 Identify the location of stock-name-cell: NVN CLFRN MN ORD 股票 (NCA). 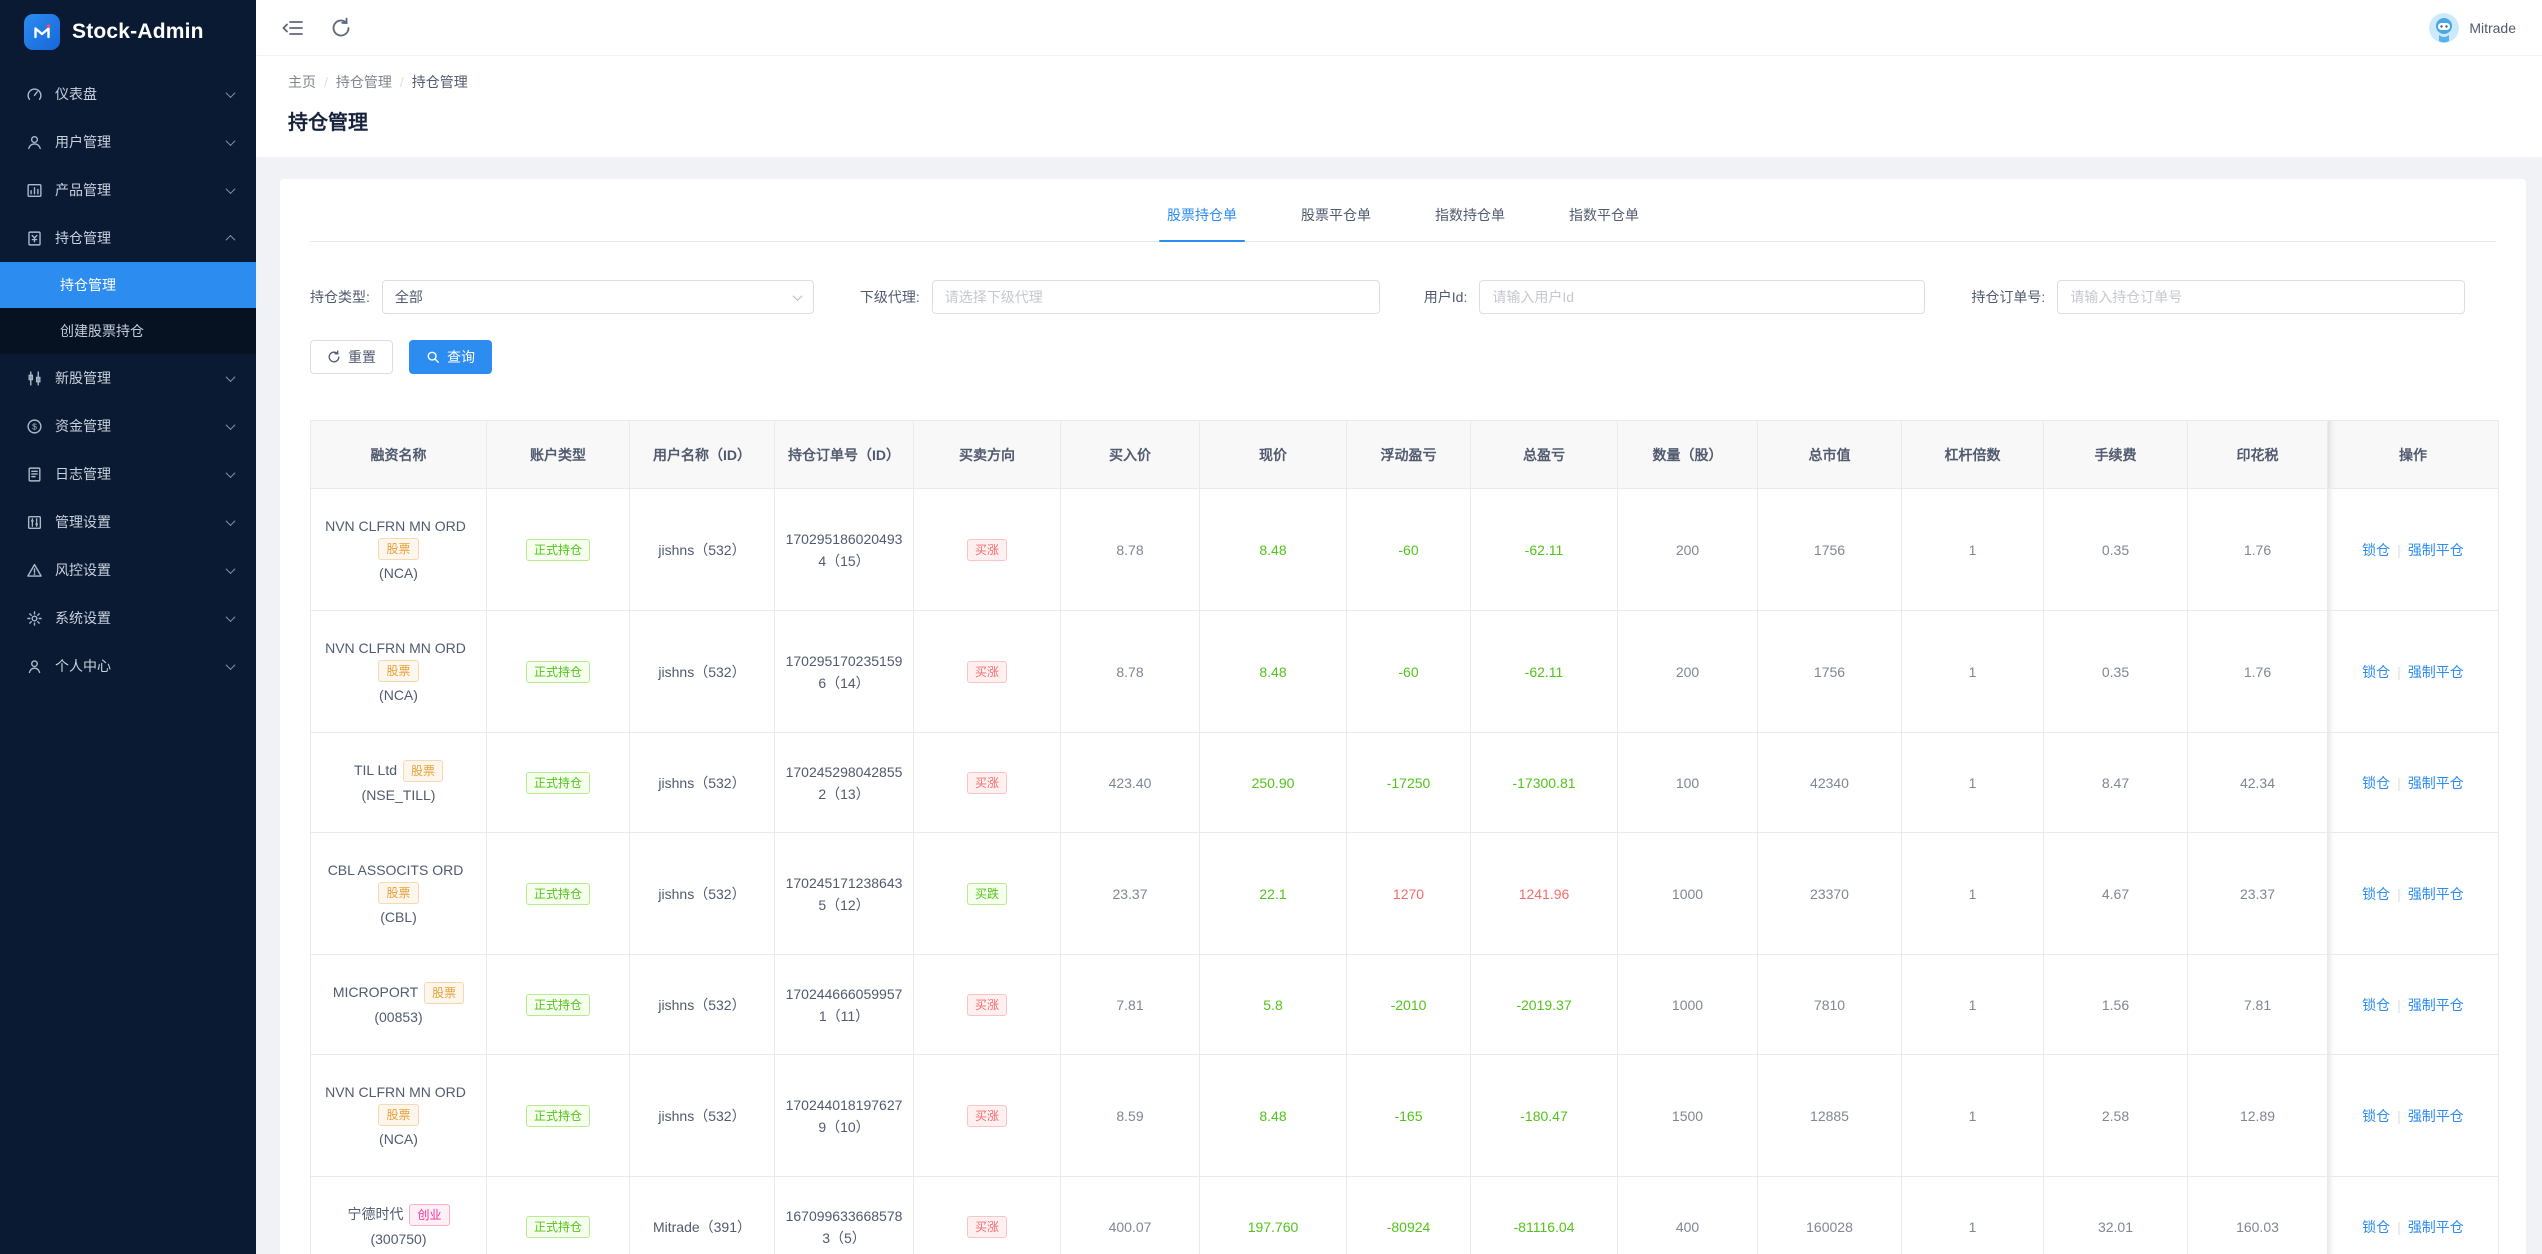
(398, 1115).